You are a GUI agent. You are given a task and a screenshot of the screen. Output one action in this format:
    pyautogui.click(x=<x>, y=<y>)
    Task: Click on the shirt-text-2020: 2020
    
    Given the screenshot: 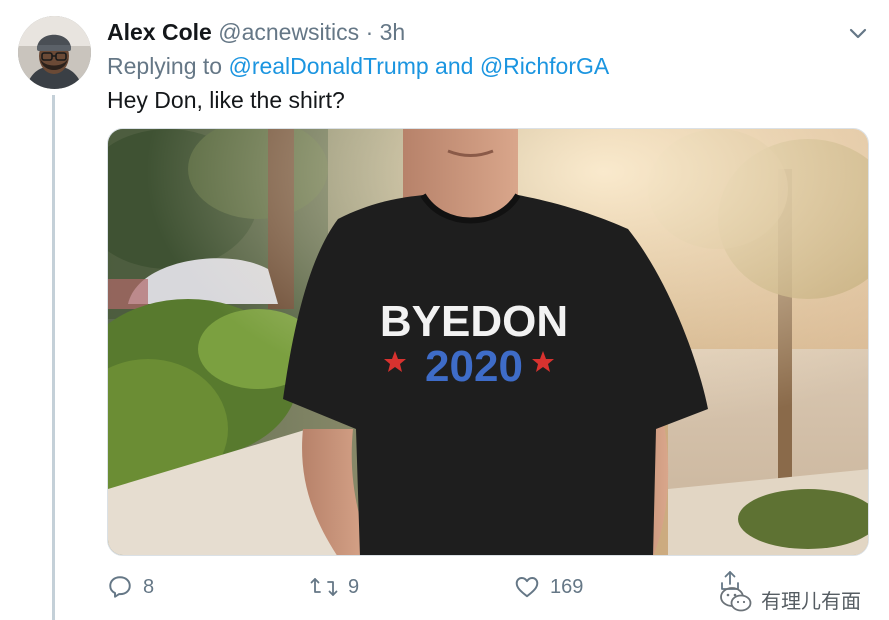 What is the action you would take?
    pyautogui.click(x=474, y=366)
    